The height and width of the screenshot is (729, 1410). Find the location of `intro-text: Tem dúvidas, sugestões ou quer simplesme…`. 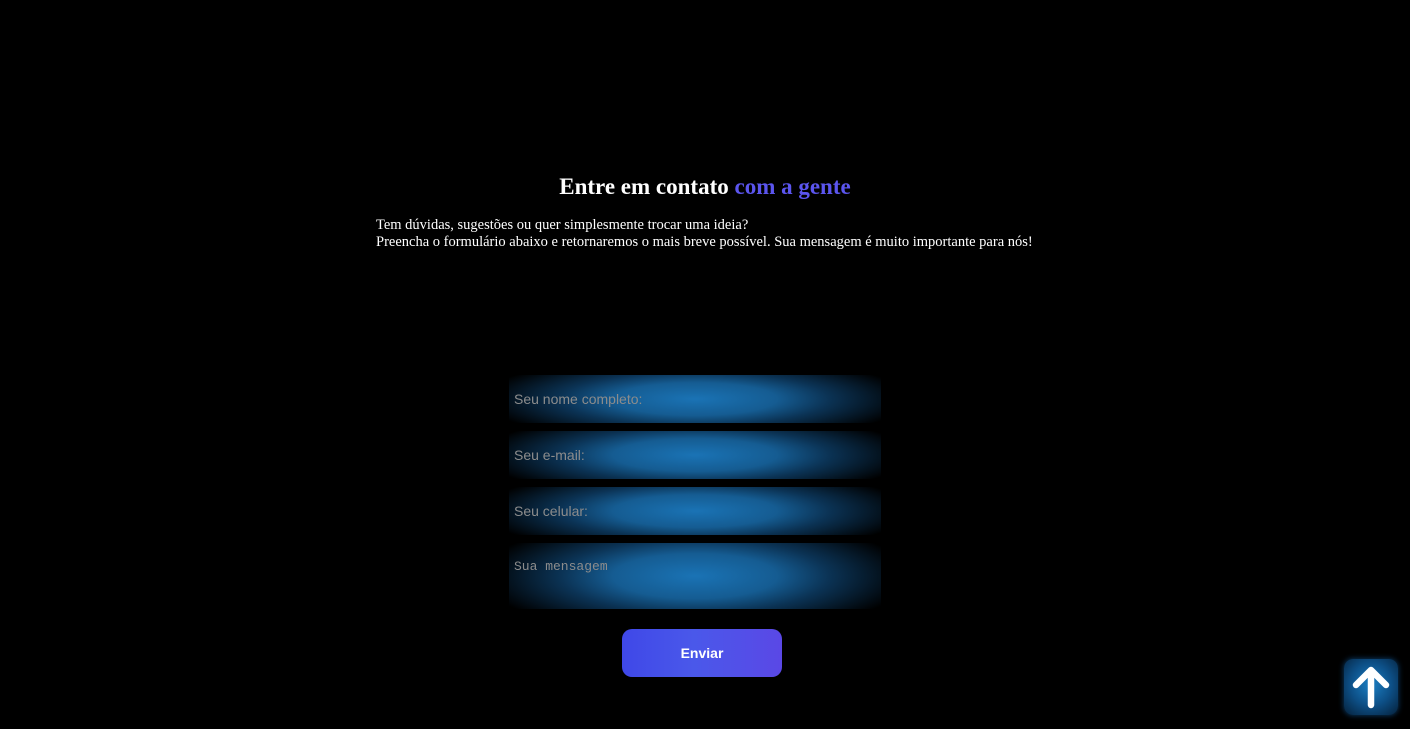

intro-text: Tem dúvidas, sugestões ou quer simplesme… is located at coordinates (726, 234).